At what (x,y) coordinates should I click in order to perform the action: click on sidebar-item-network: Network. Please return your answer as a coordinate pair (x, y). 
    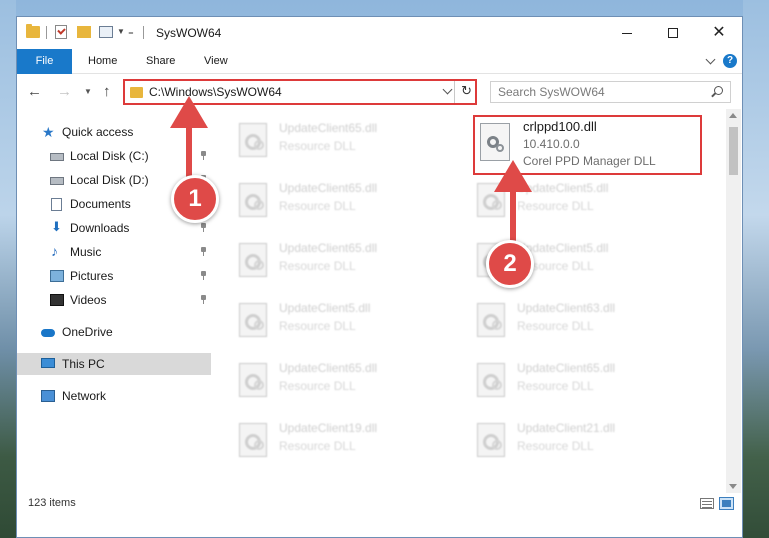
    Looking at the image, I should click on (114, 396).